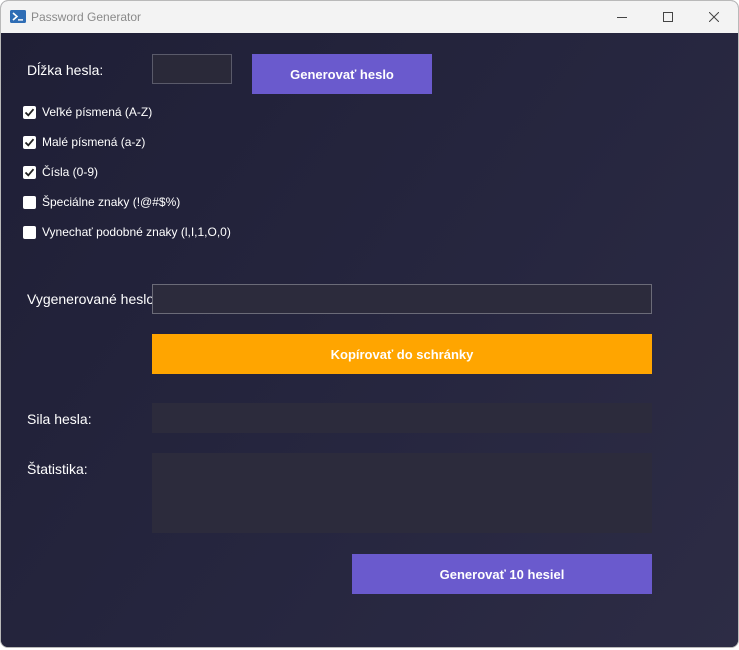  I want to click on maximize-icon, so click(668, 17).